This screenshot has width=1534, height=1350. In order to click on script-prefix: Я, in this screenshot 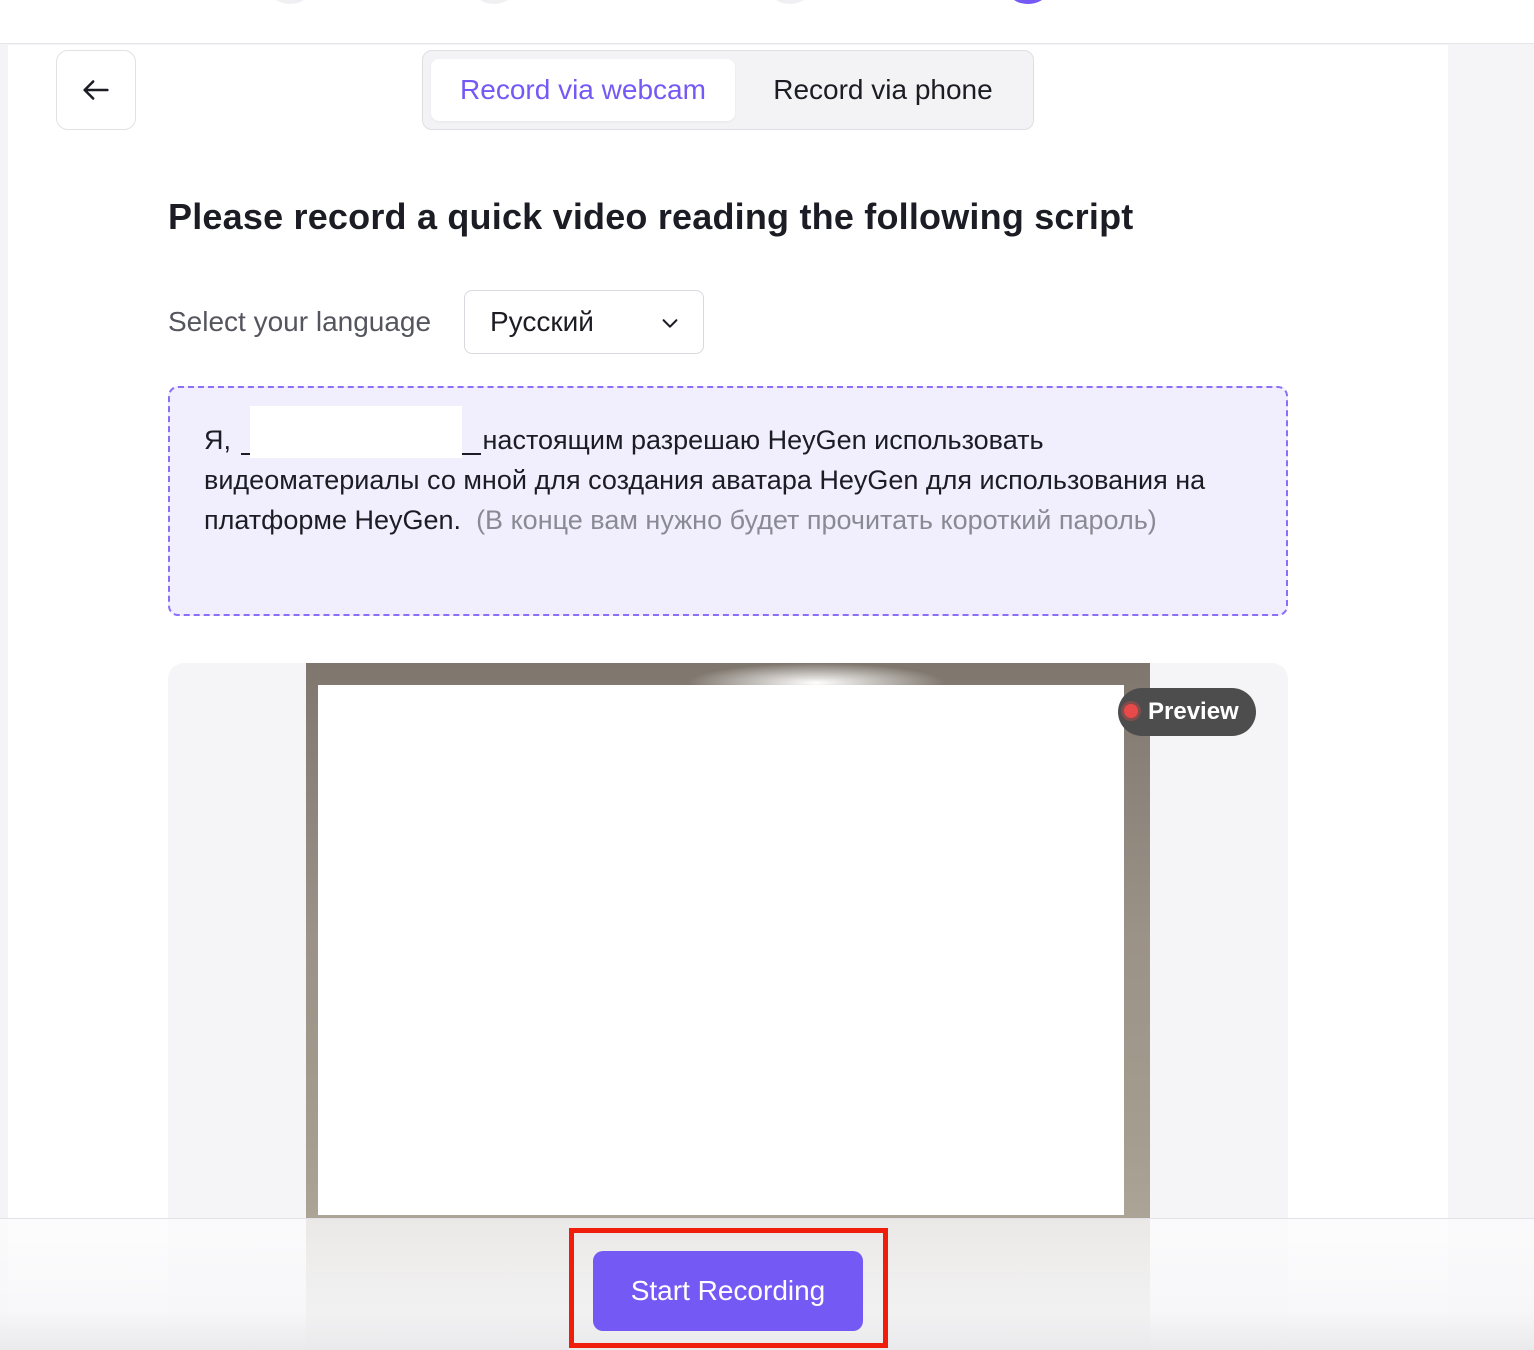, I will do `click(217, 440)`.